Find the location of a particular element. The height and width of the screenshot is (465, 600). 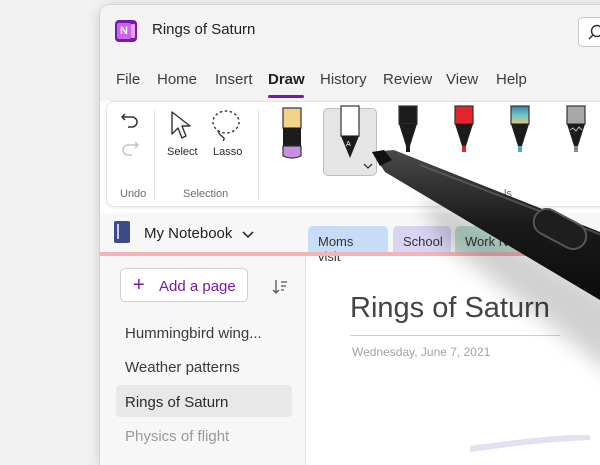

lasso-button-label: Lasso is located at coordinates (227, 152).